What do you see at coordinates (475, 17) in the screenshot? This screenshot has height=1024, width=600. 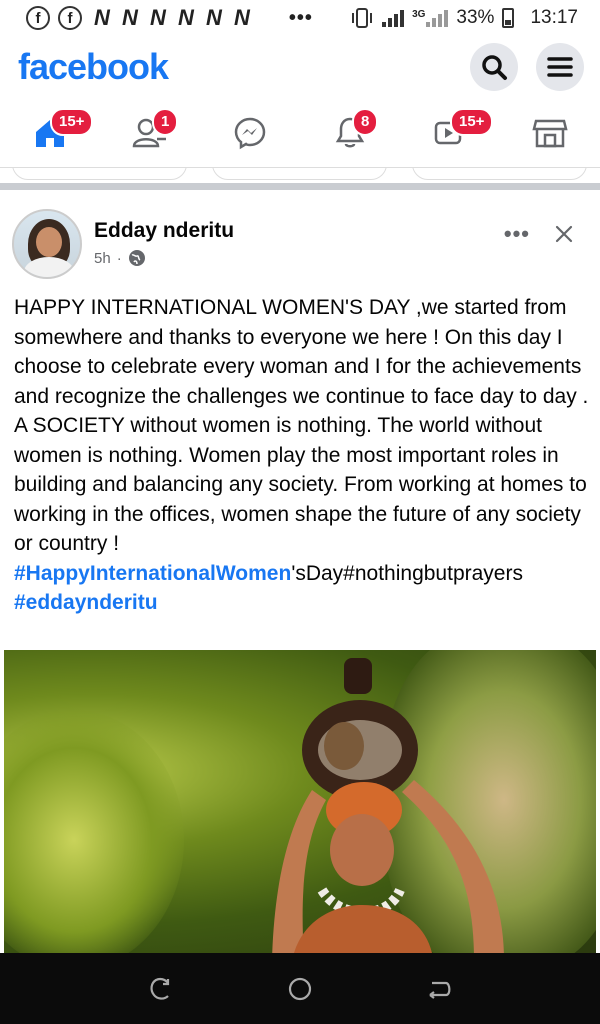 I see `battery-percent: 33%` at bounding box center [475, 17].